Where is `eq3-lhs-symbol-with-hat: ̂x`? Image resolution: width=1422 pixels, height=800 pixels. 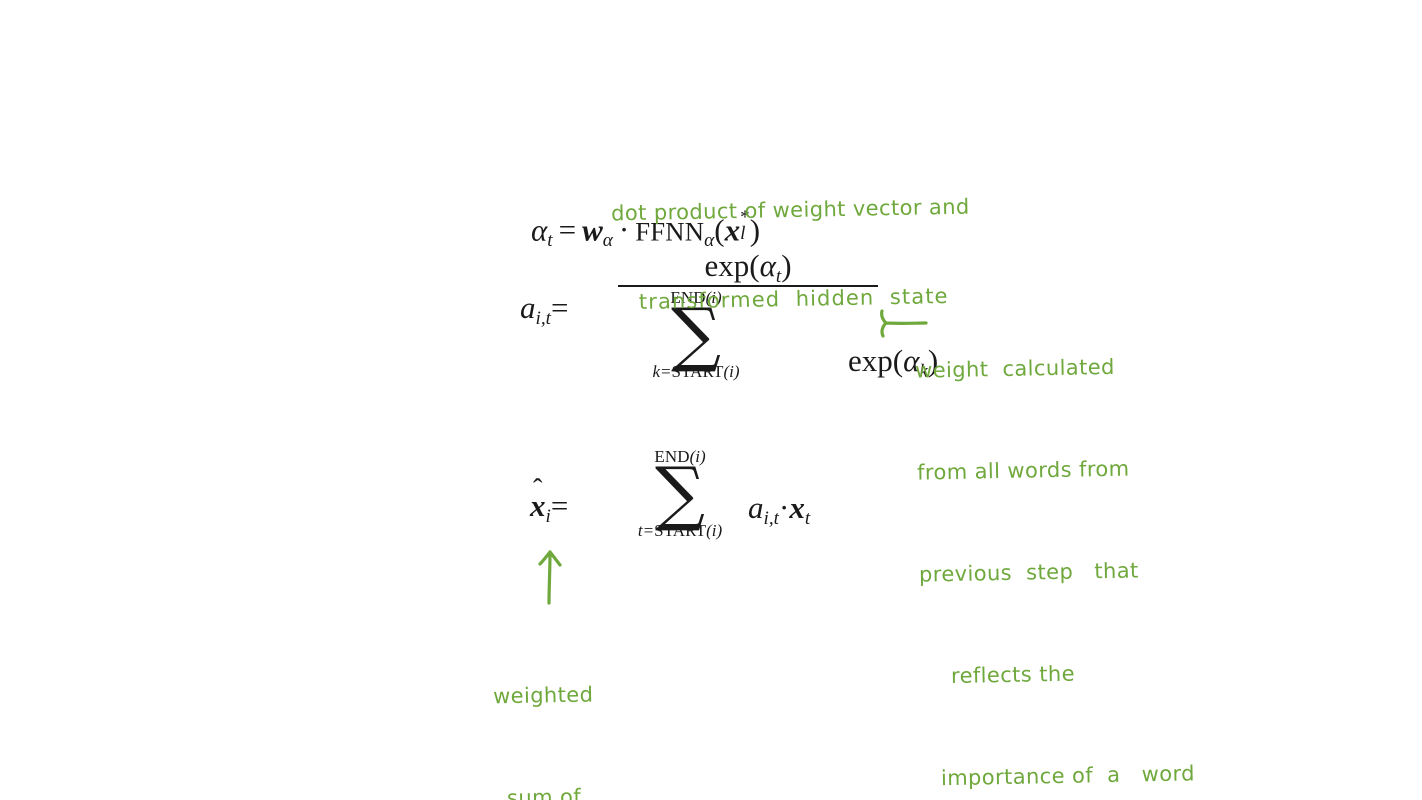
eq3-lhs-symbol-with-hat: ̂x is located at coordinates (538, 505).